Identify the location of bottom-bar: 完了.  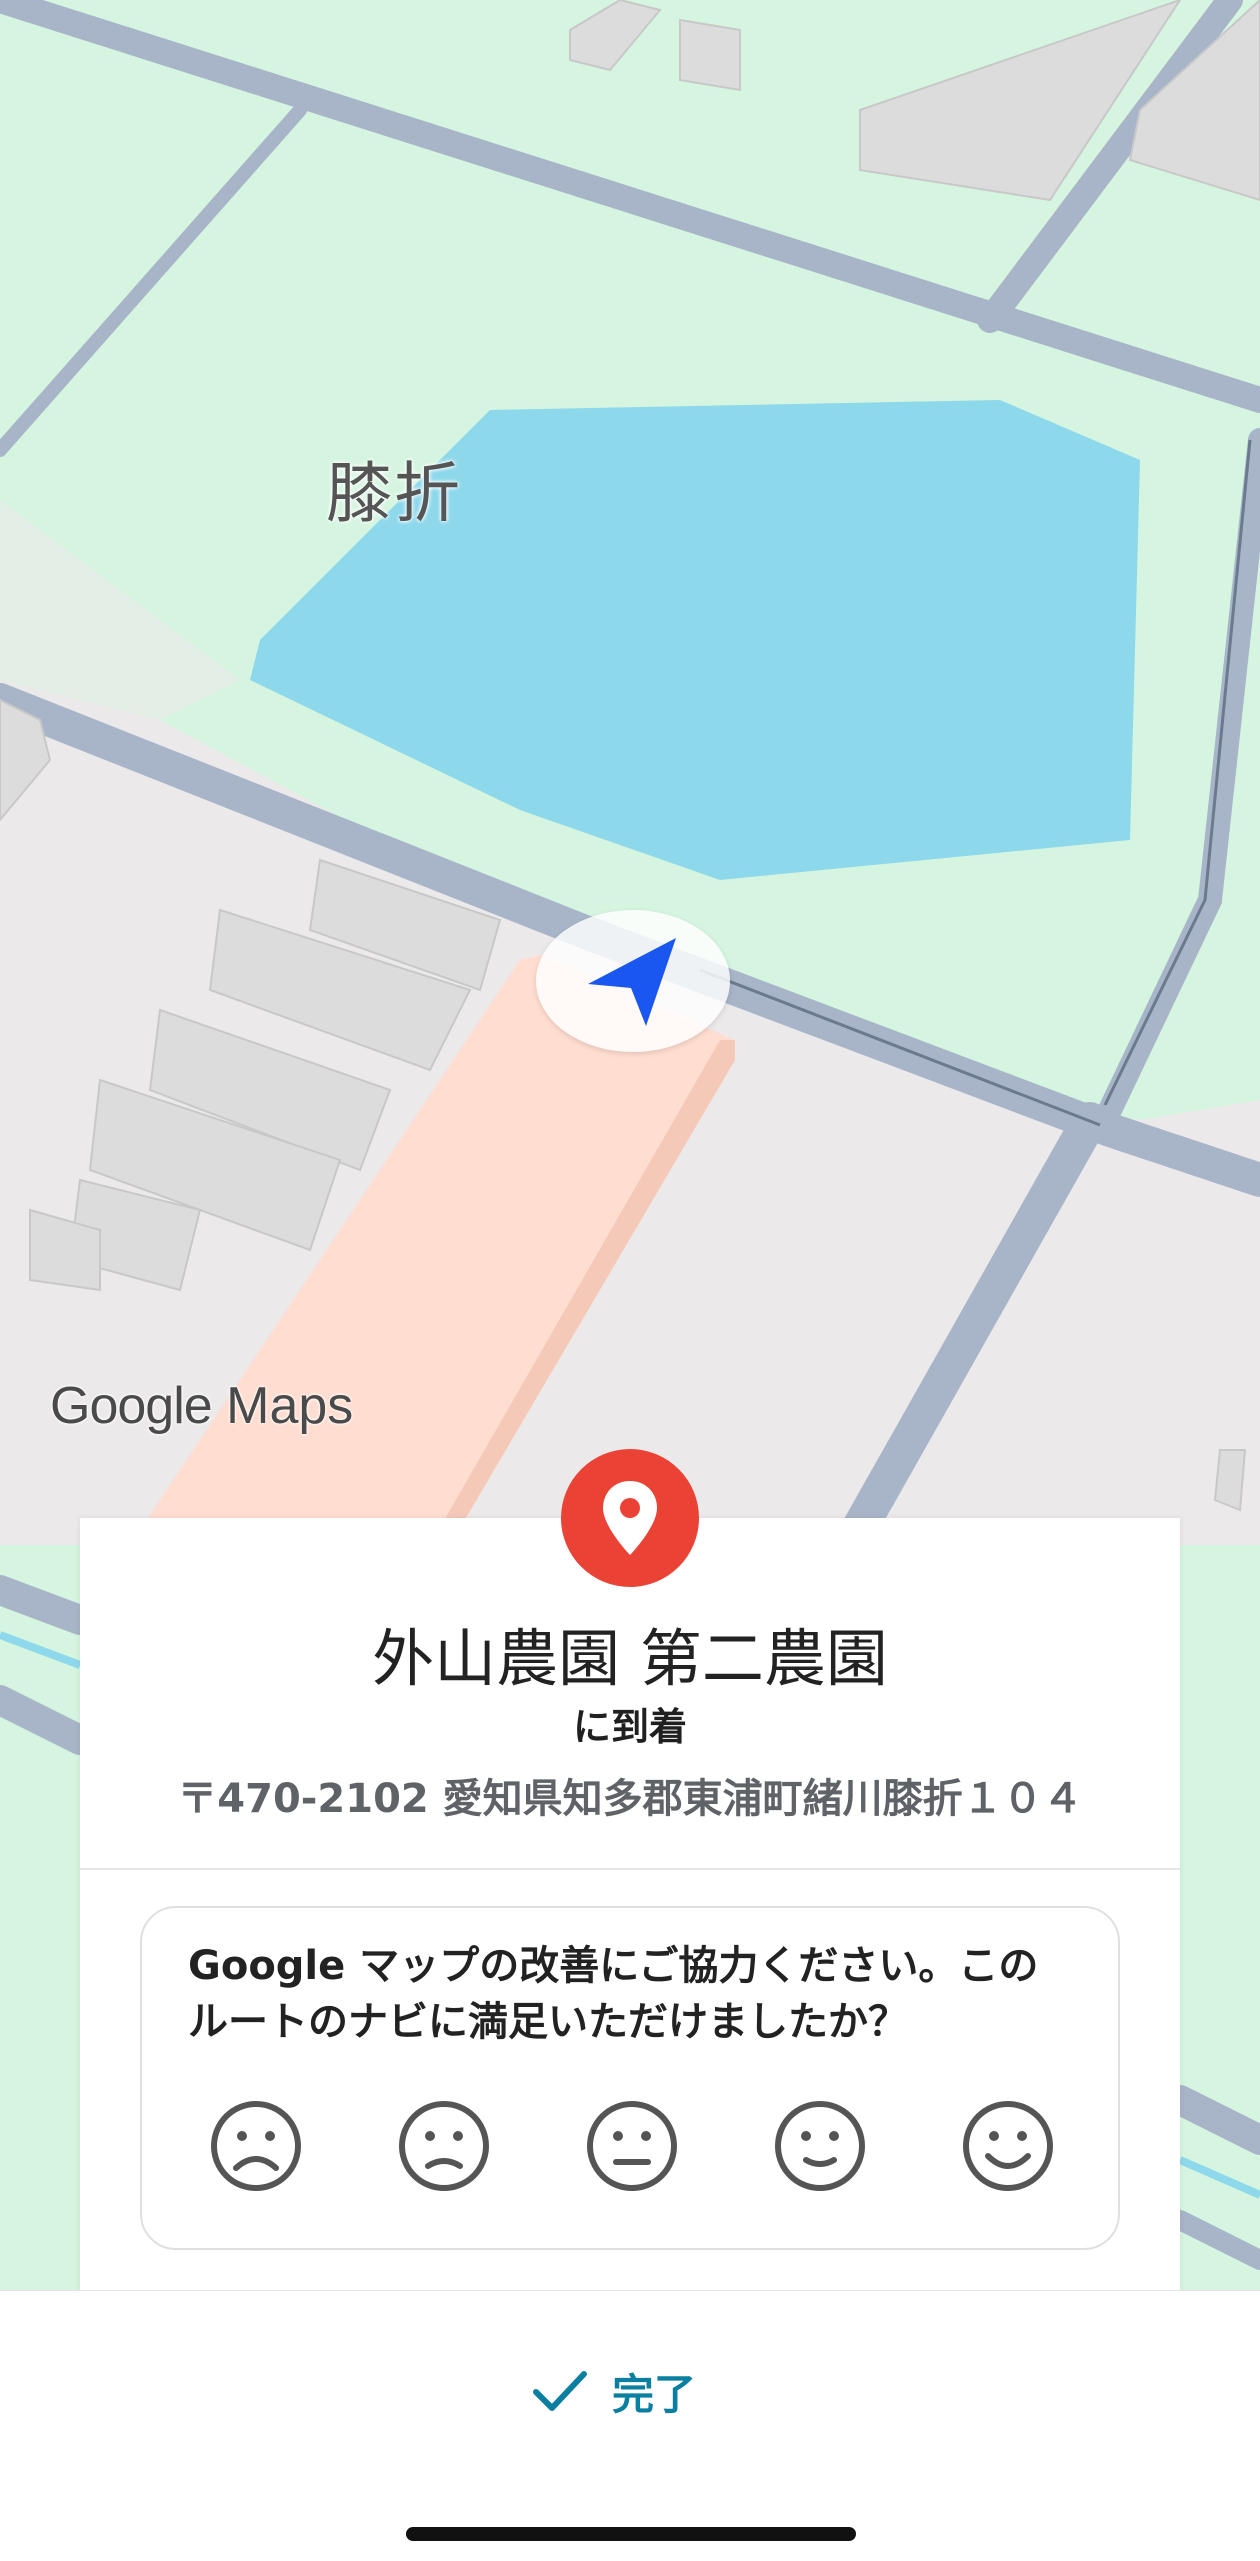
(630, 2425).